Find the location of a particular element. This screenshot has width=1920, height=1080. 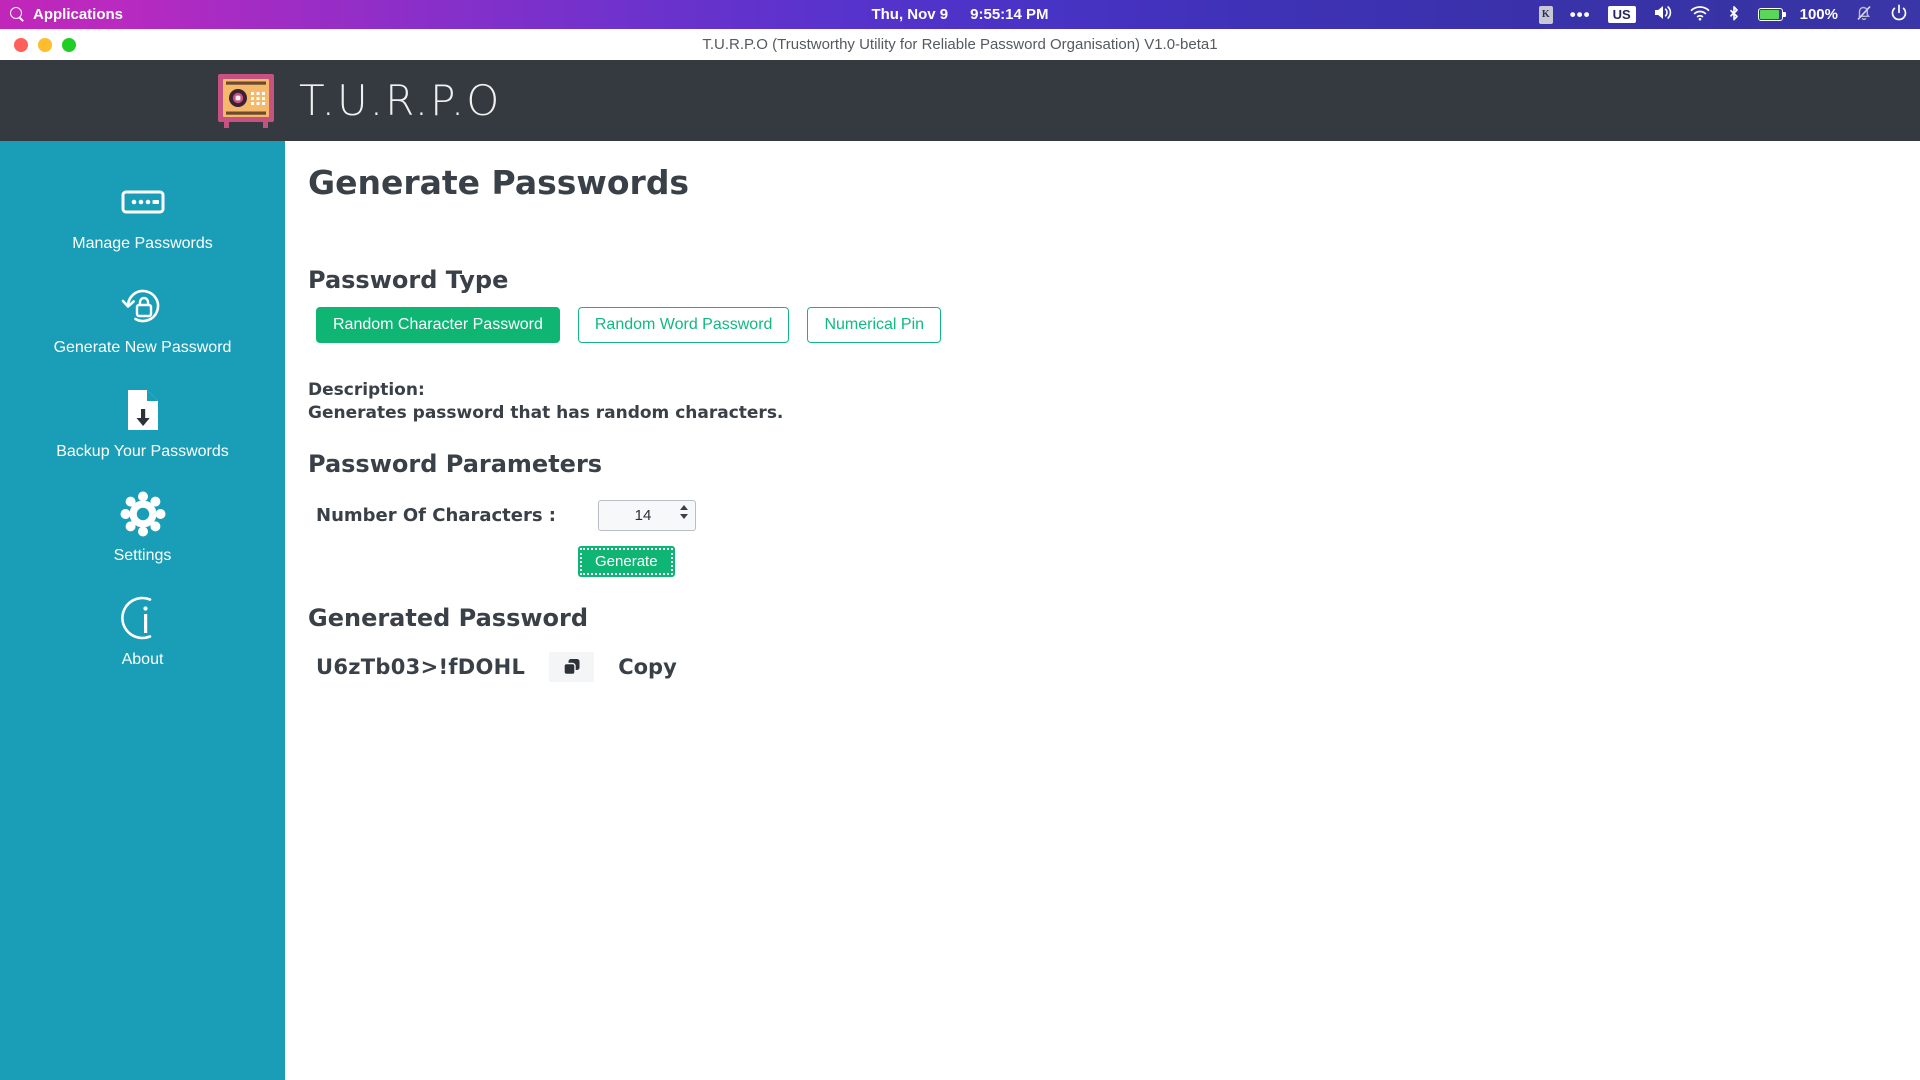

search-icon is located at coordinates (17, 14).